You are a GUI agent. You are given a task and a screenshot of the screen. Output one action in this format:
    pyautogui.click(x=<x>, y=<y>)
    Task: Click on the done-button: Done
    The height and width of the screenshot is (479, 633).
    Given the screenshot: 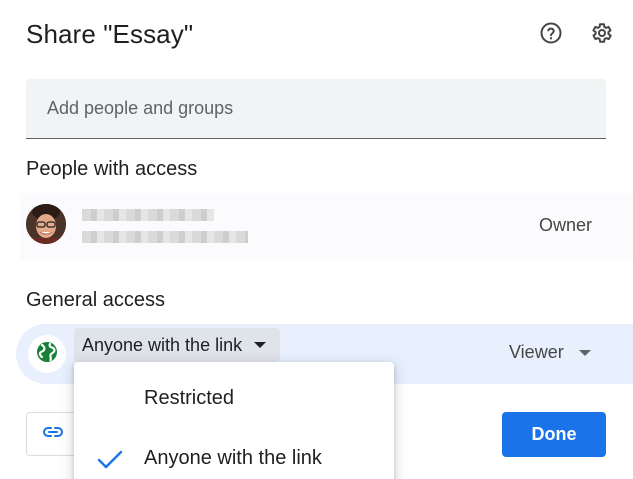 What is the action you would take?
    pyautogui.click(x=554, y=434)
    